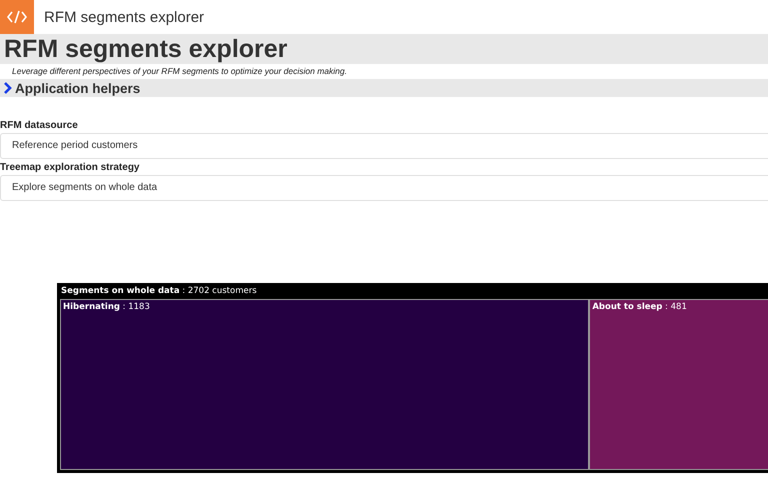 This screenshot has height=484, width=768. What do you see at coordinates (384, 146) in the screenshot?
I see `select-field: Reference period customers` at bounding box center [384, 146].